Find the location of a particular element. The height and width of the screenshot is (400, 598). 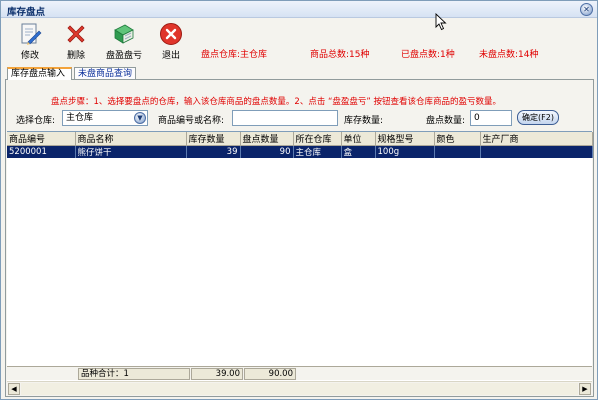

count-quantity-label: 盘点数量: is located at coordinates (446, 121).